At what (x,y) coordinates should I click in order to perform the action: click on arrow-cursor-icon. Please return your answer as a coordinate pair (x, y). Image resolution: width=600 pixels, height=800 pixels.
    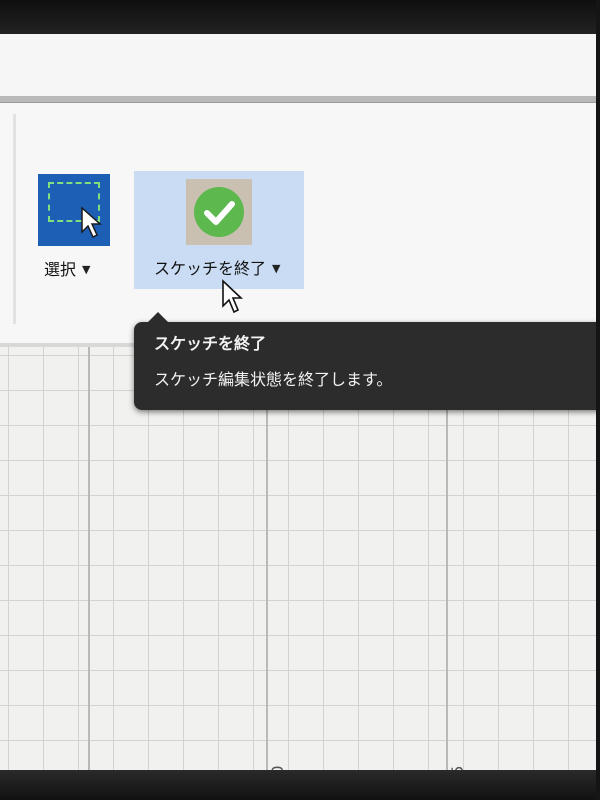
    Looking at the image, I should click on (91, 222).